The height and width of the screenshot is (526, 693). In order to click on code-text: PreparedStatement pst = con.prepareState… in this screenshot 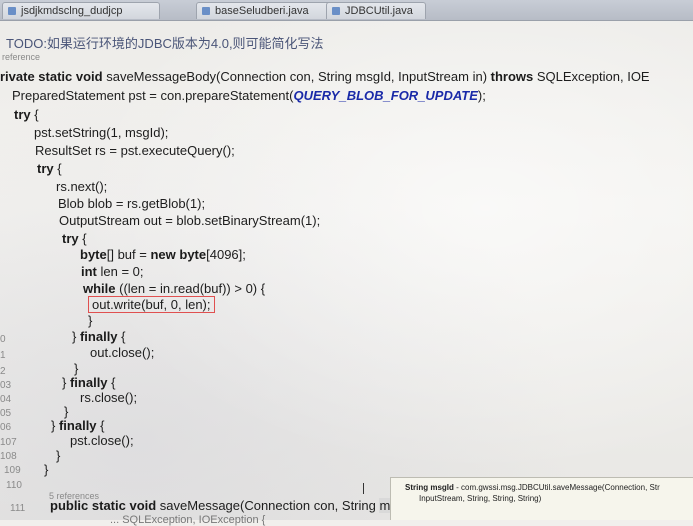, I will do `click(153, 95)`.